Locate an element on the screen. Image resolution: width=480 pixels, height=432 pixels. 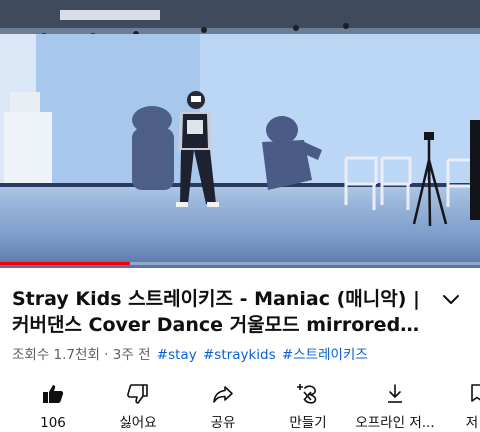
like-button: 106 is located at coordinates (53, 405).